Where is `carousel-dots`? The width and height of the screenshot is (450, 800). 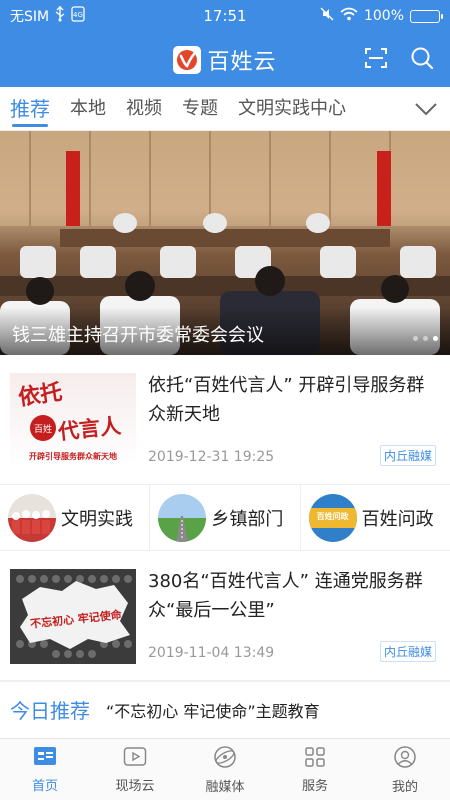
carousel-dots is located at coordinates (425, 338).